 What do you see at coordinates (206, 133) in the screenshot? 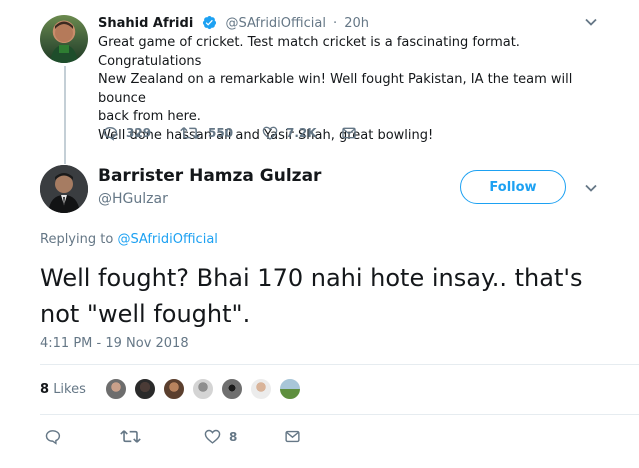
I see `parent-retweet-button: 550` at bounding box center [206, 133].